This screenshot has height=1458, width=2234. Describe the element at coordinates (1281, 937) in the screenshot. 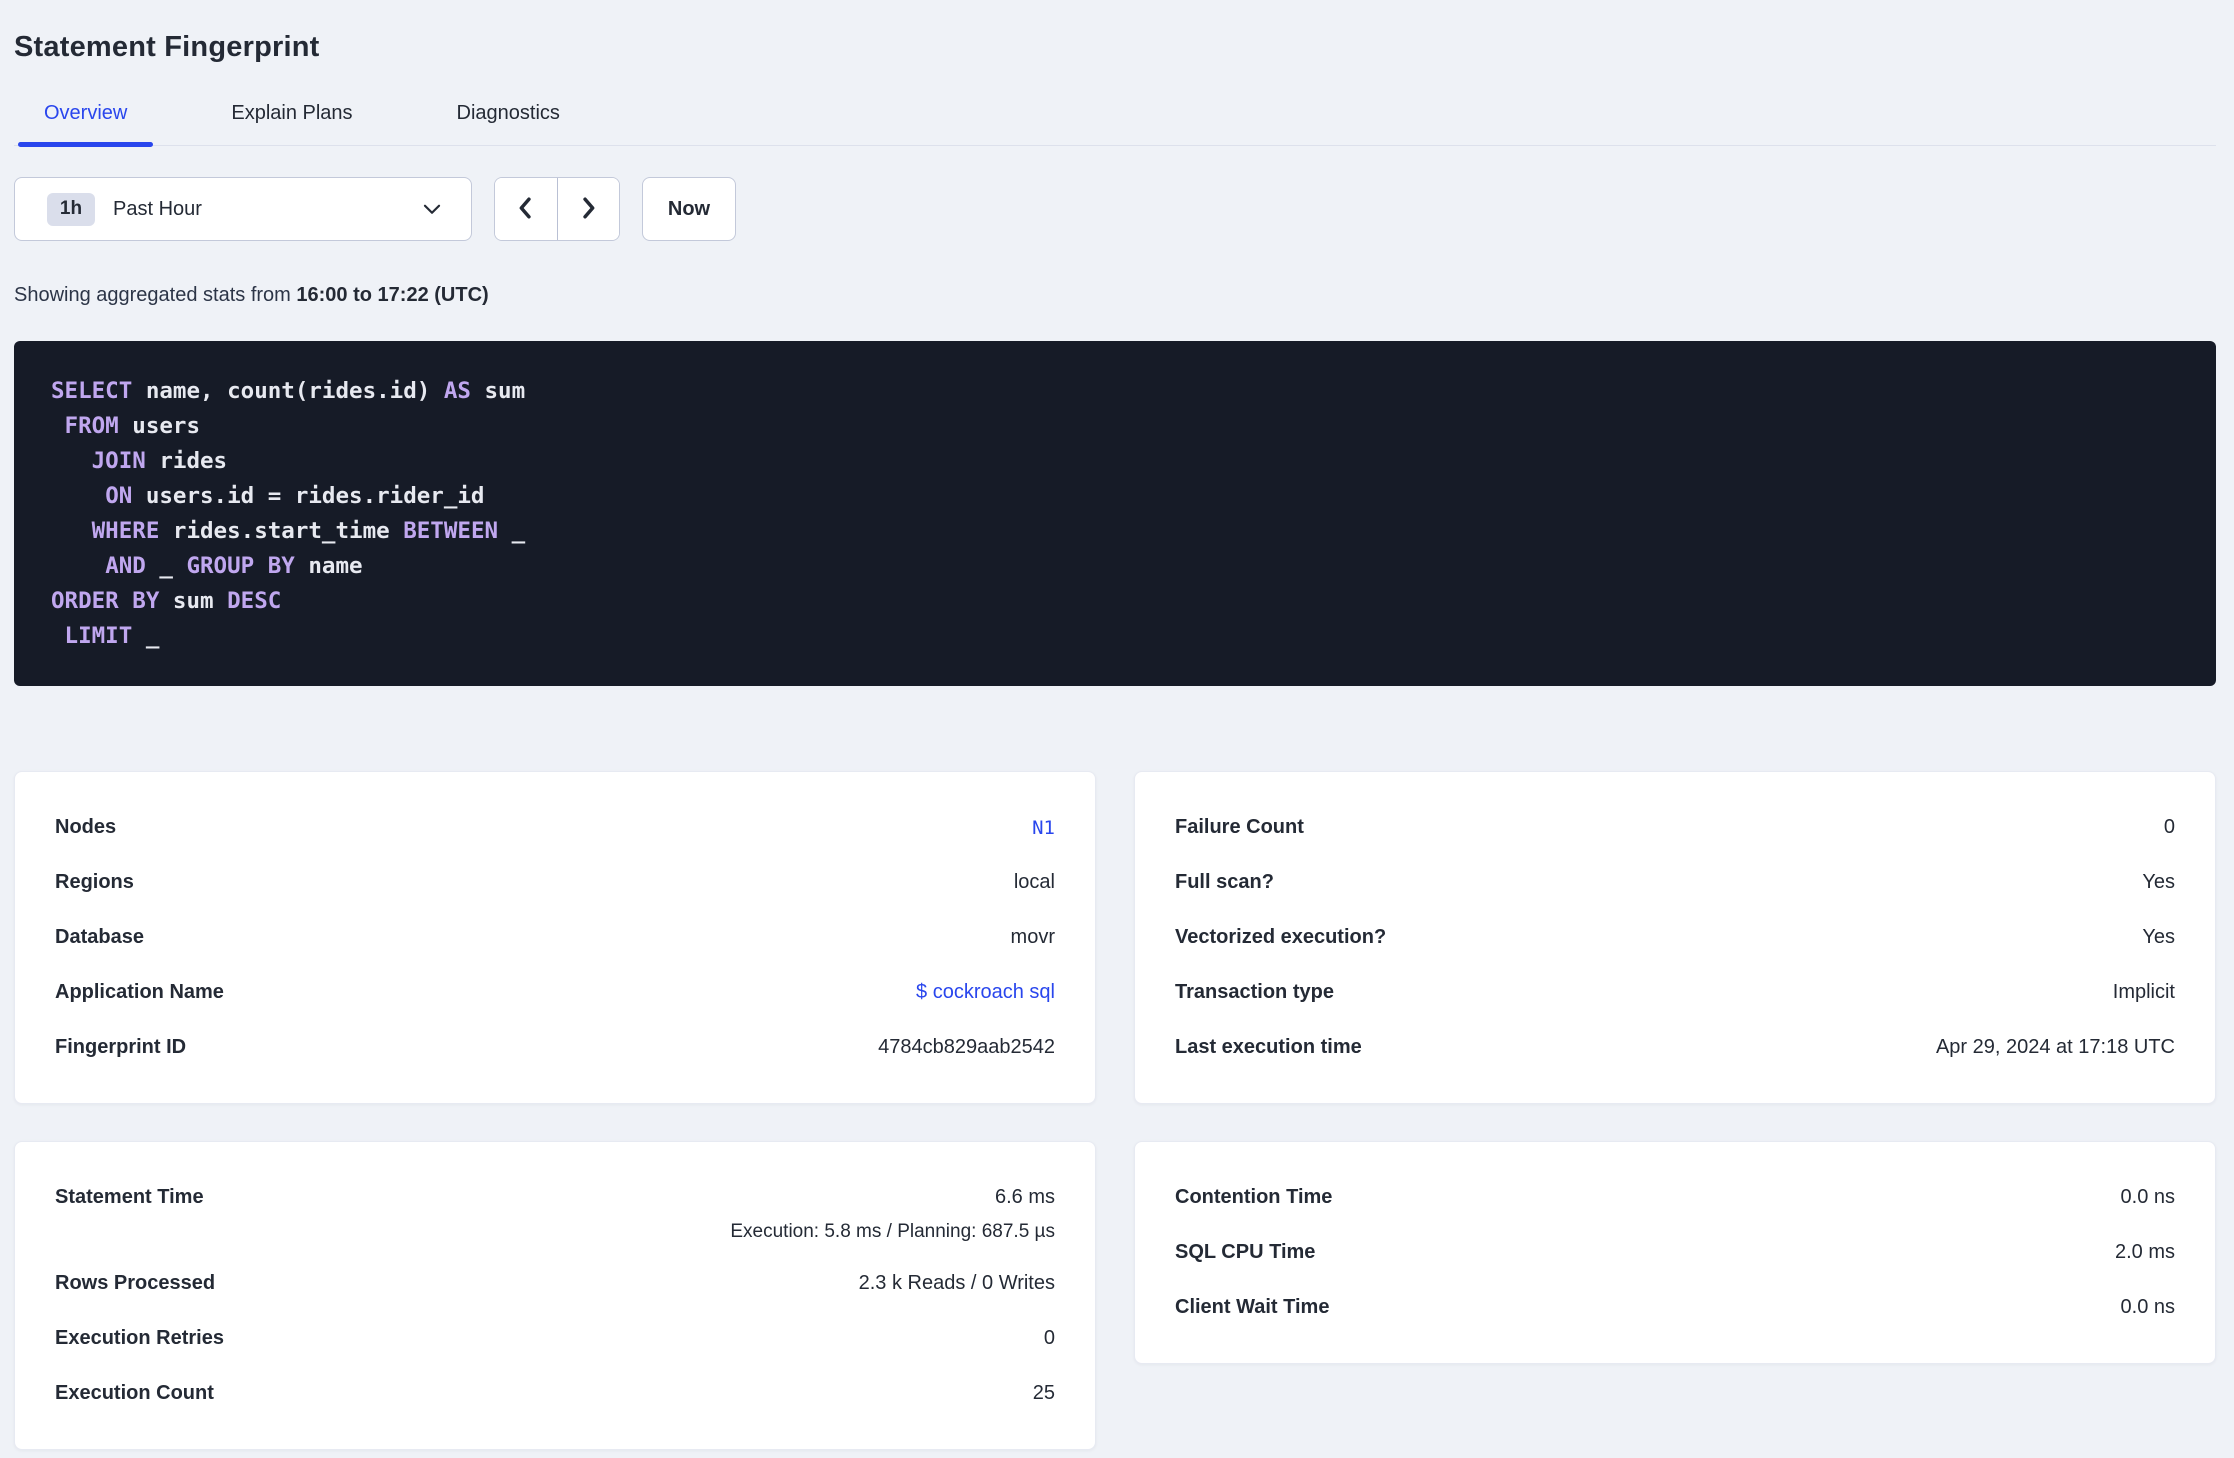

I see `vectorized-execution-label: Vectorized execution?` at that location.